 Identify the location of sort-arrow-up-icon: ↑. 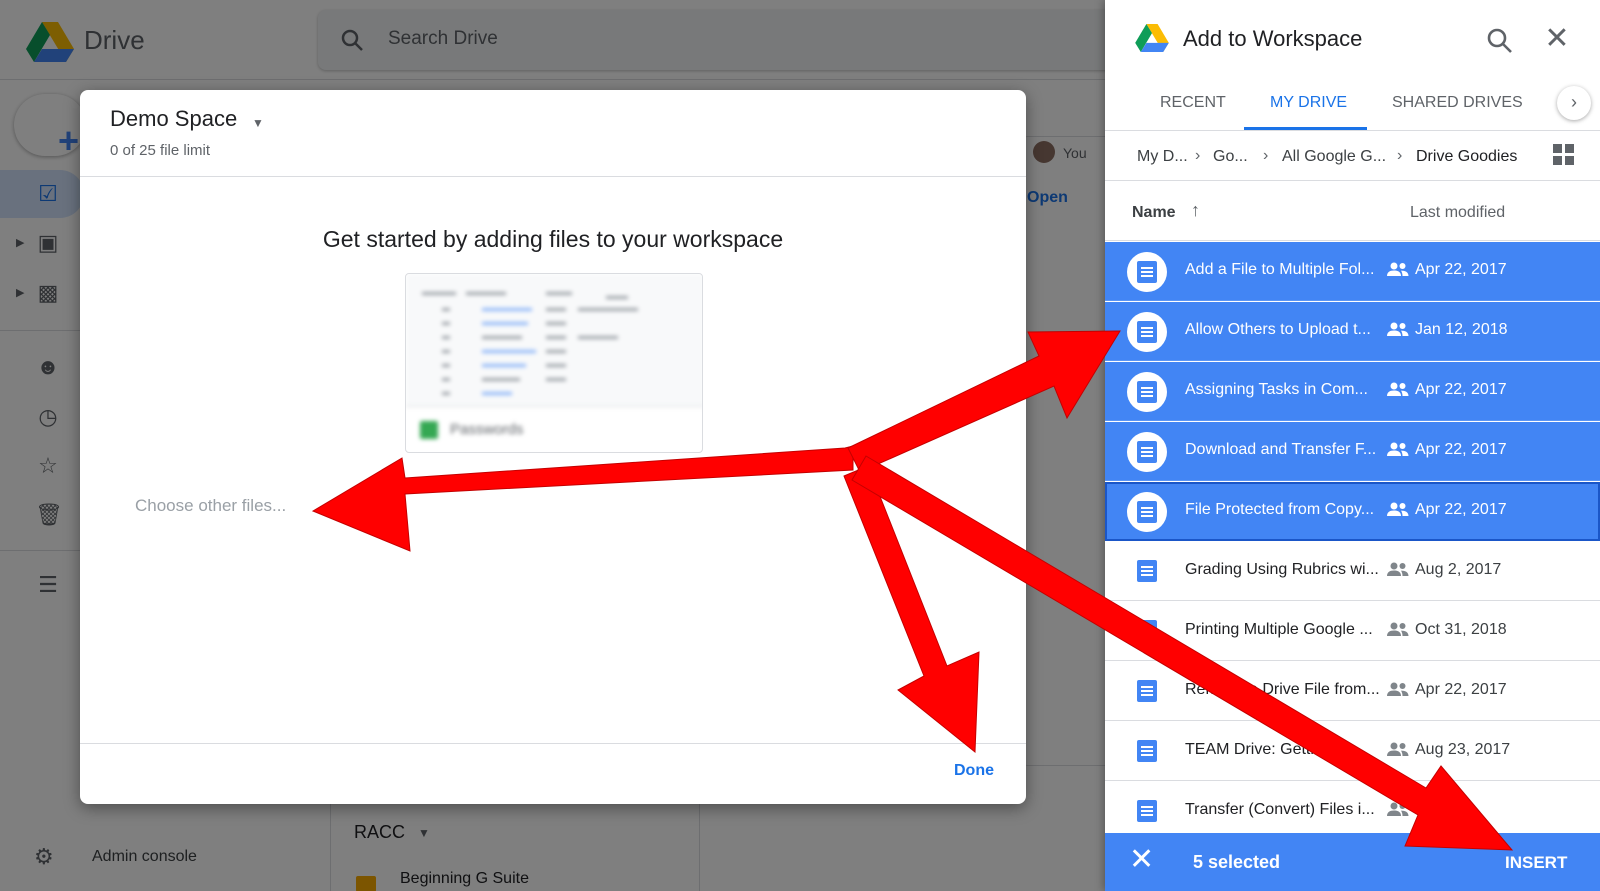
(1195, 210).